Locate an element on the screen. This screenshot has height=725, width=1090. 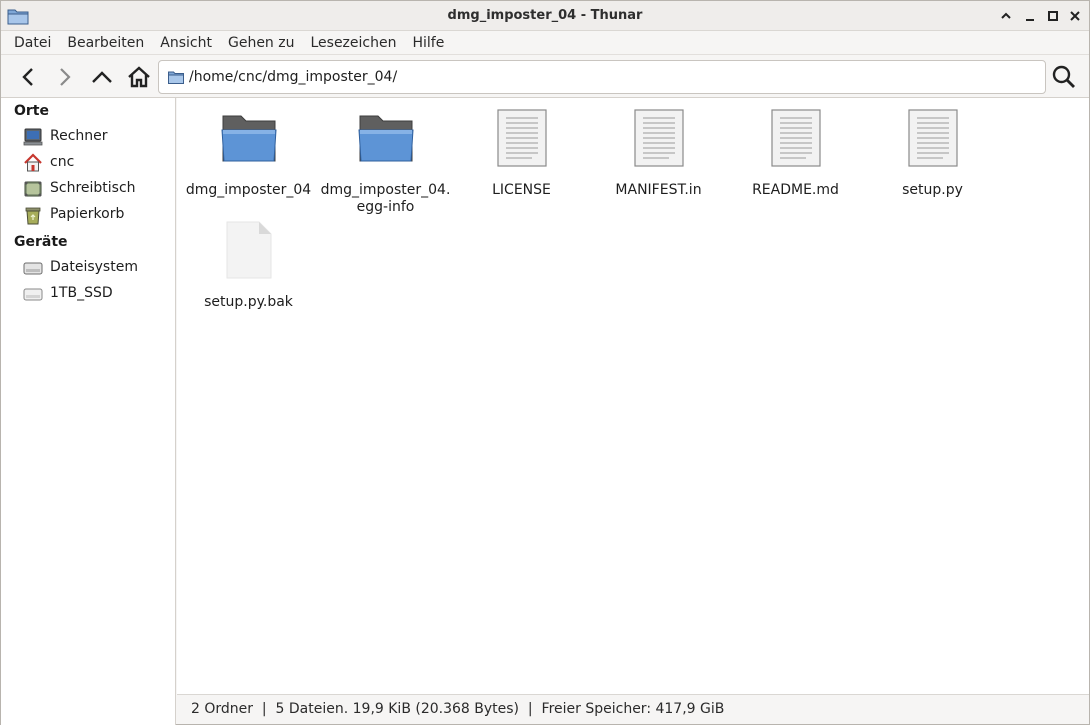
sidebar-item-papierkorb: Papierkorb is located at coordinates (88, 215).